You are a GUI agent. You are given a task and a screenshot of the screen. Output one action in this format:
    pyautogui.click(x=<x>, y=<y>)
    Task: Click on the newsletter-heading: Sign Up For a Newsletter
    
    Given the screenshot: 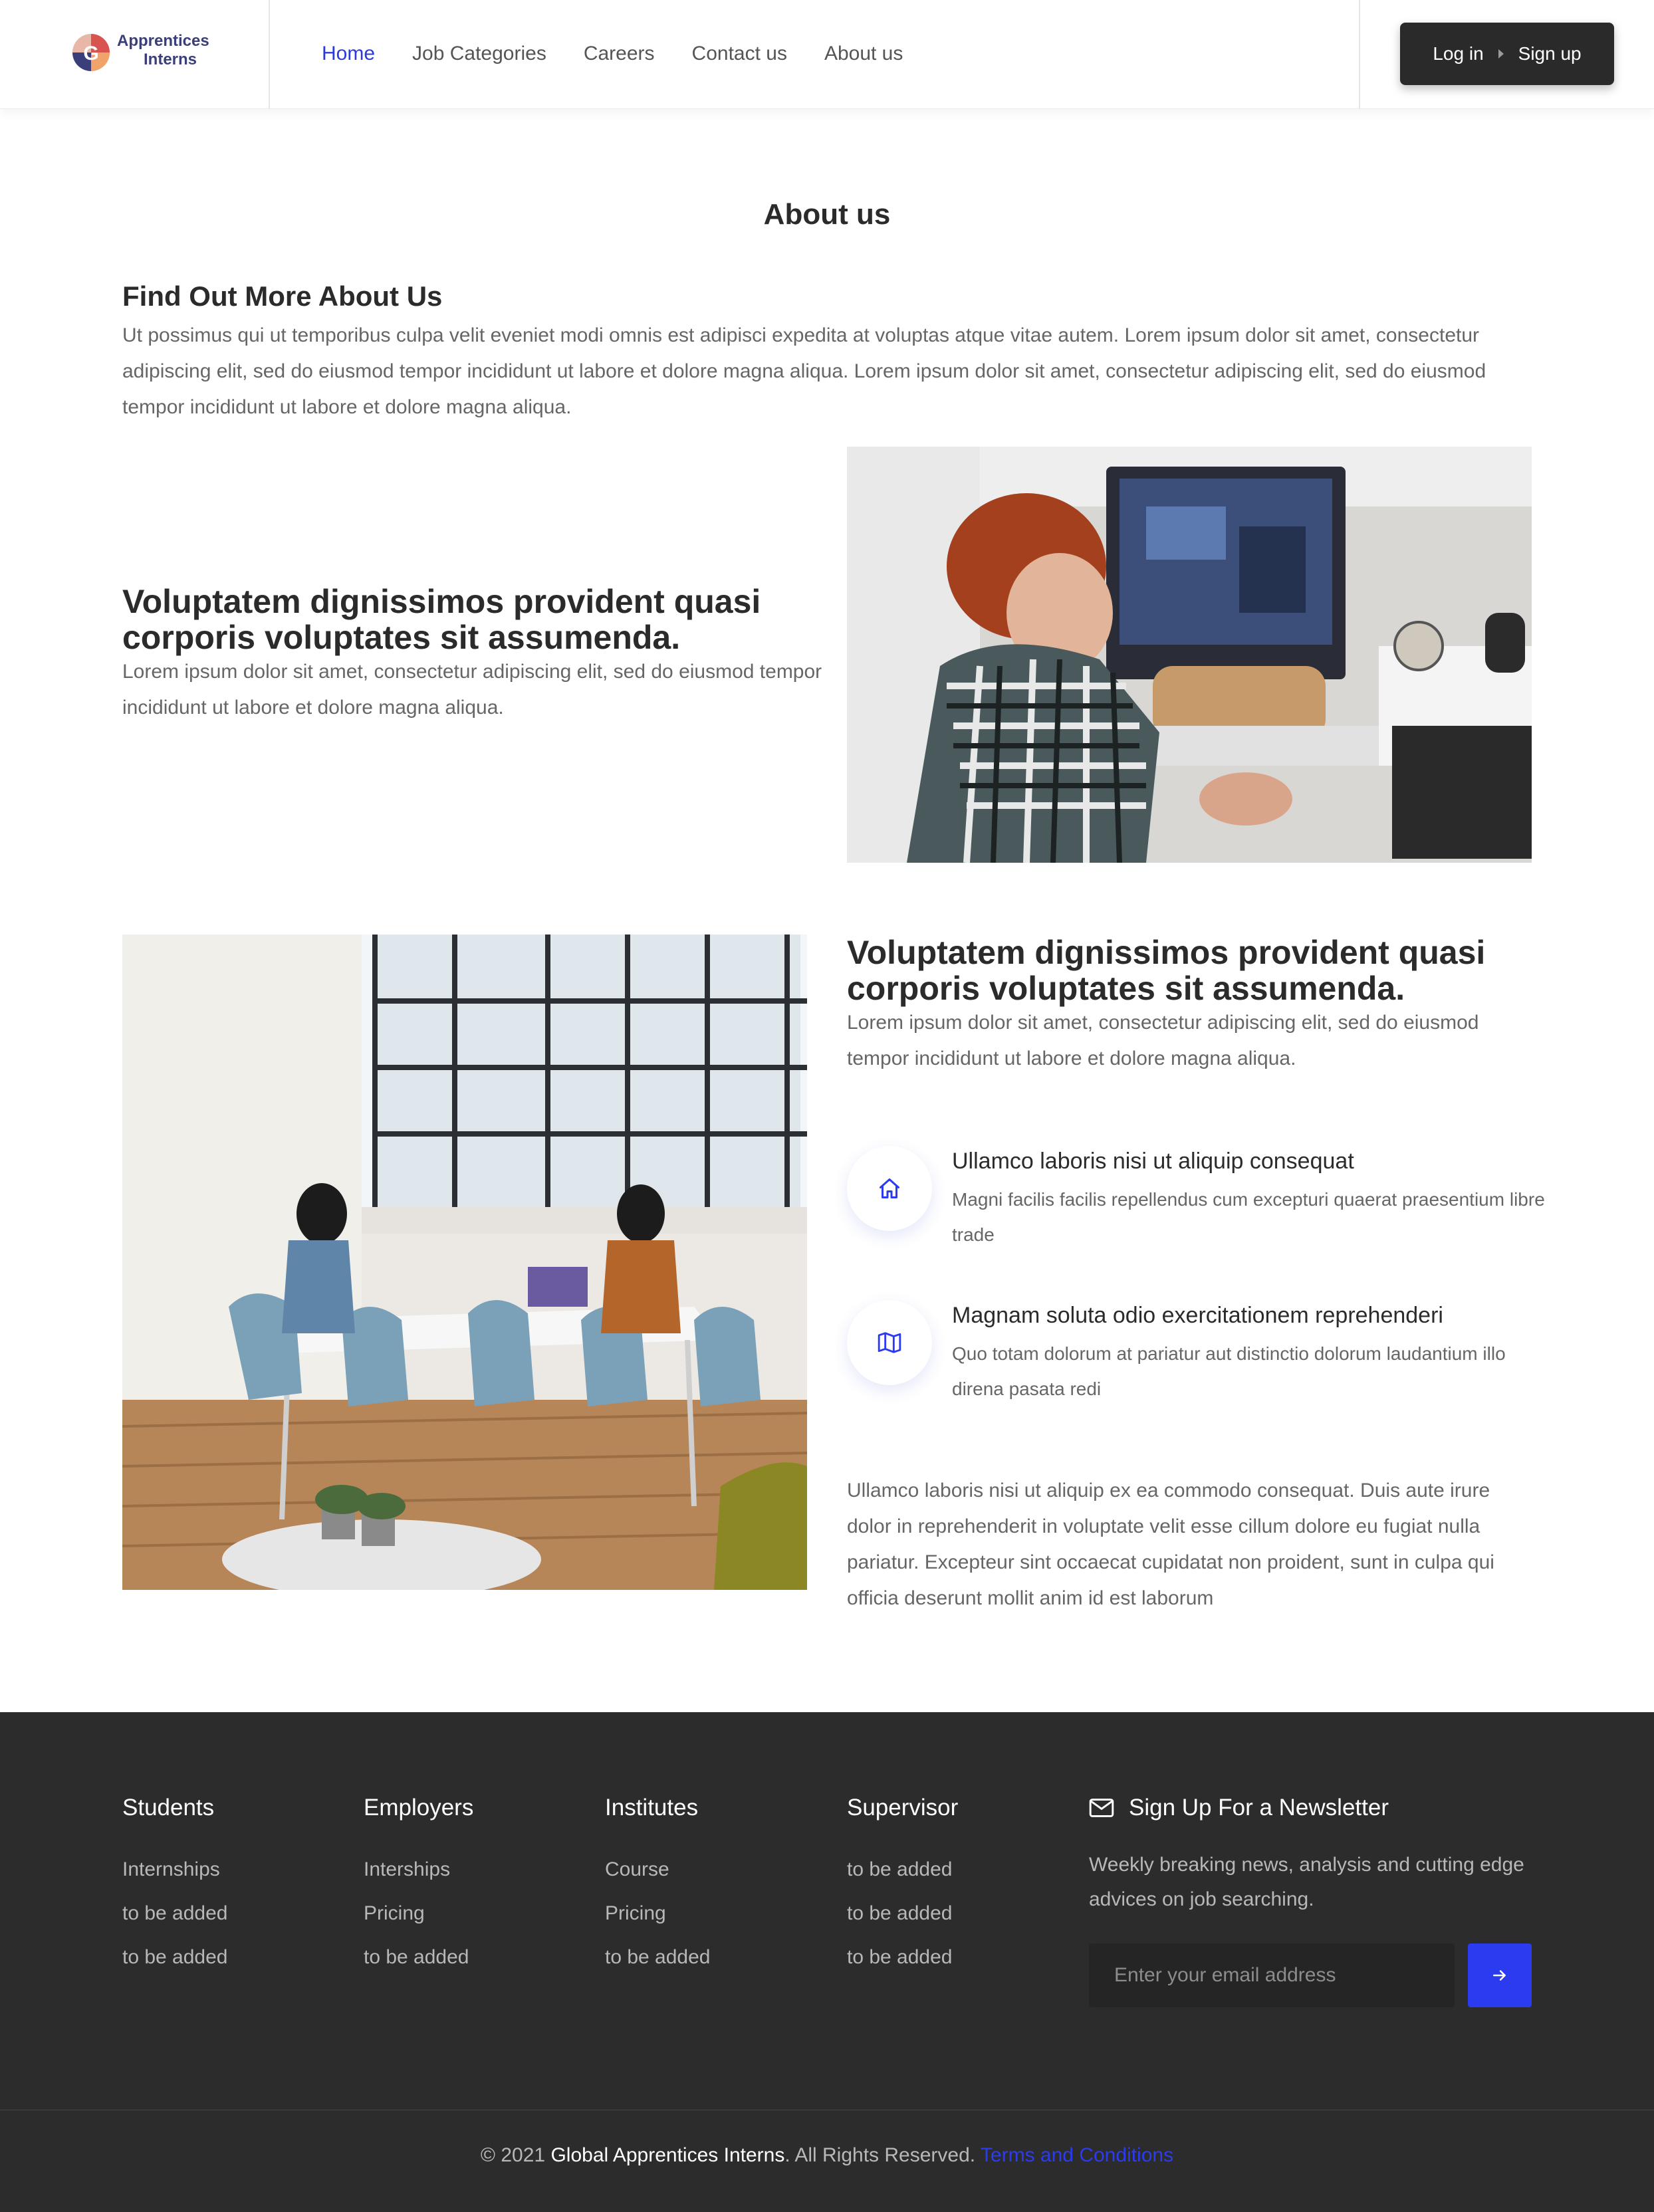 What is the action you would take?
    pyautogui.click(x=1239, y=1808)
    